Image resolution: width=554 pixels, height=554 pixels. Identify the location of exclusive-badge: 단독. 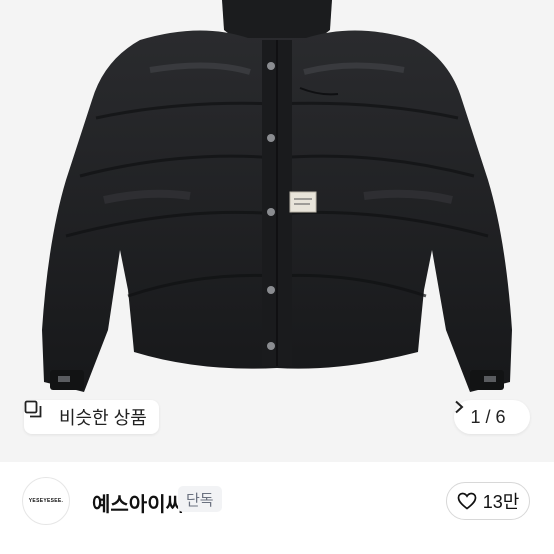
(200, 499).